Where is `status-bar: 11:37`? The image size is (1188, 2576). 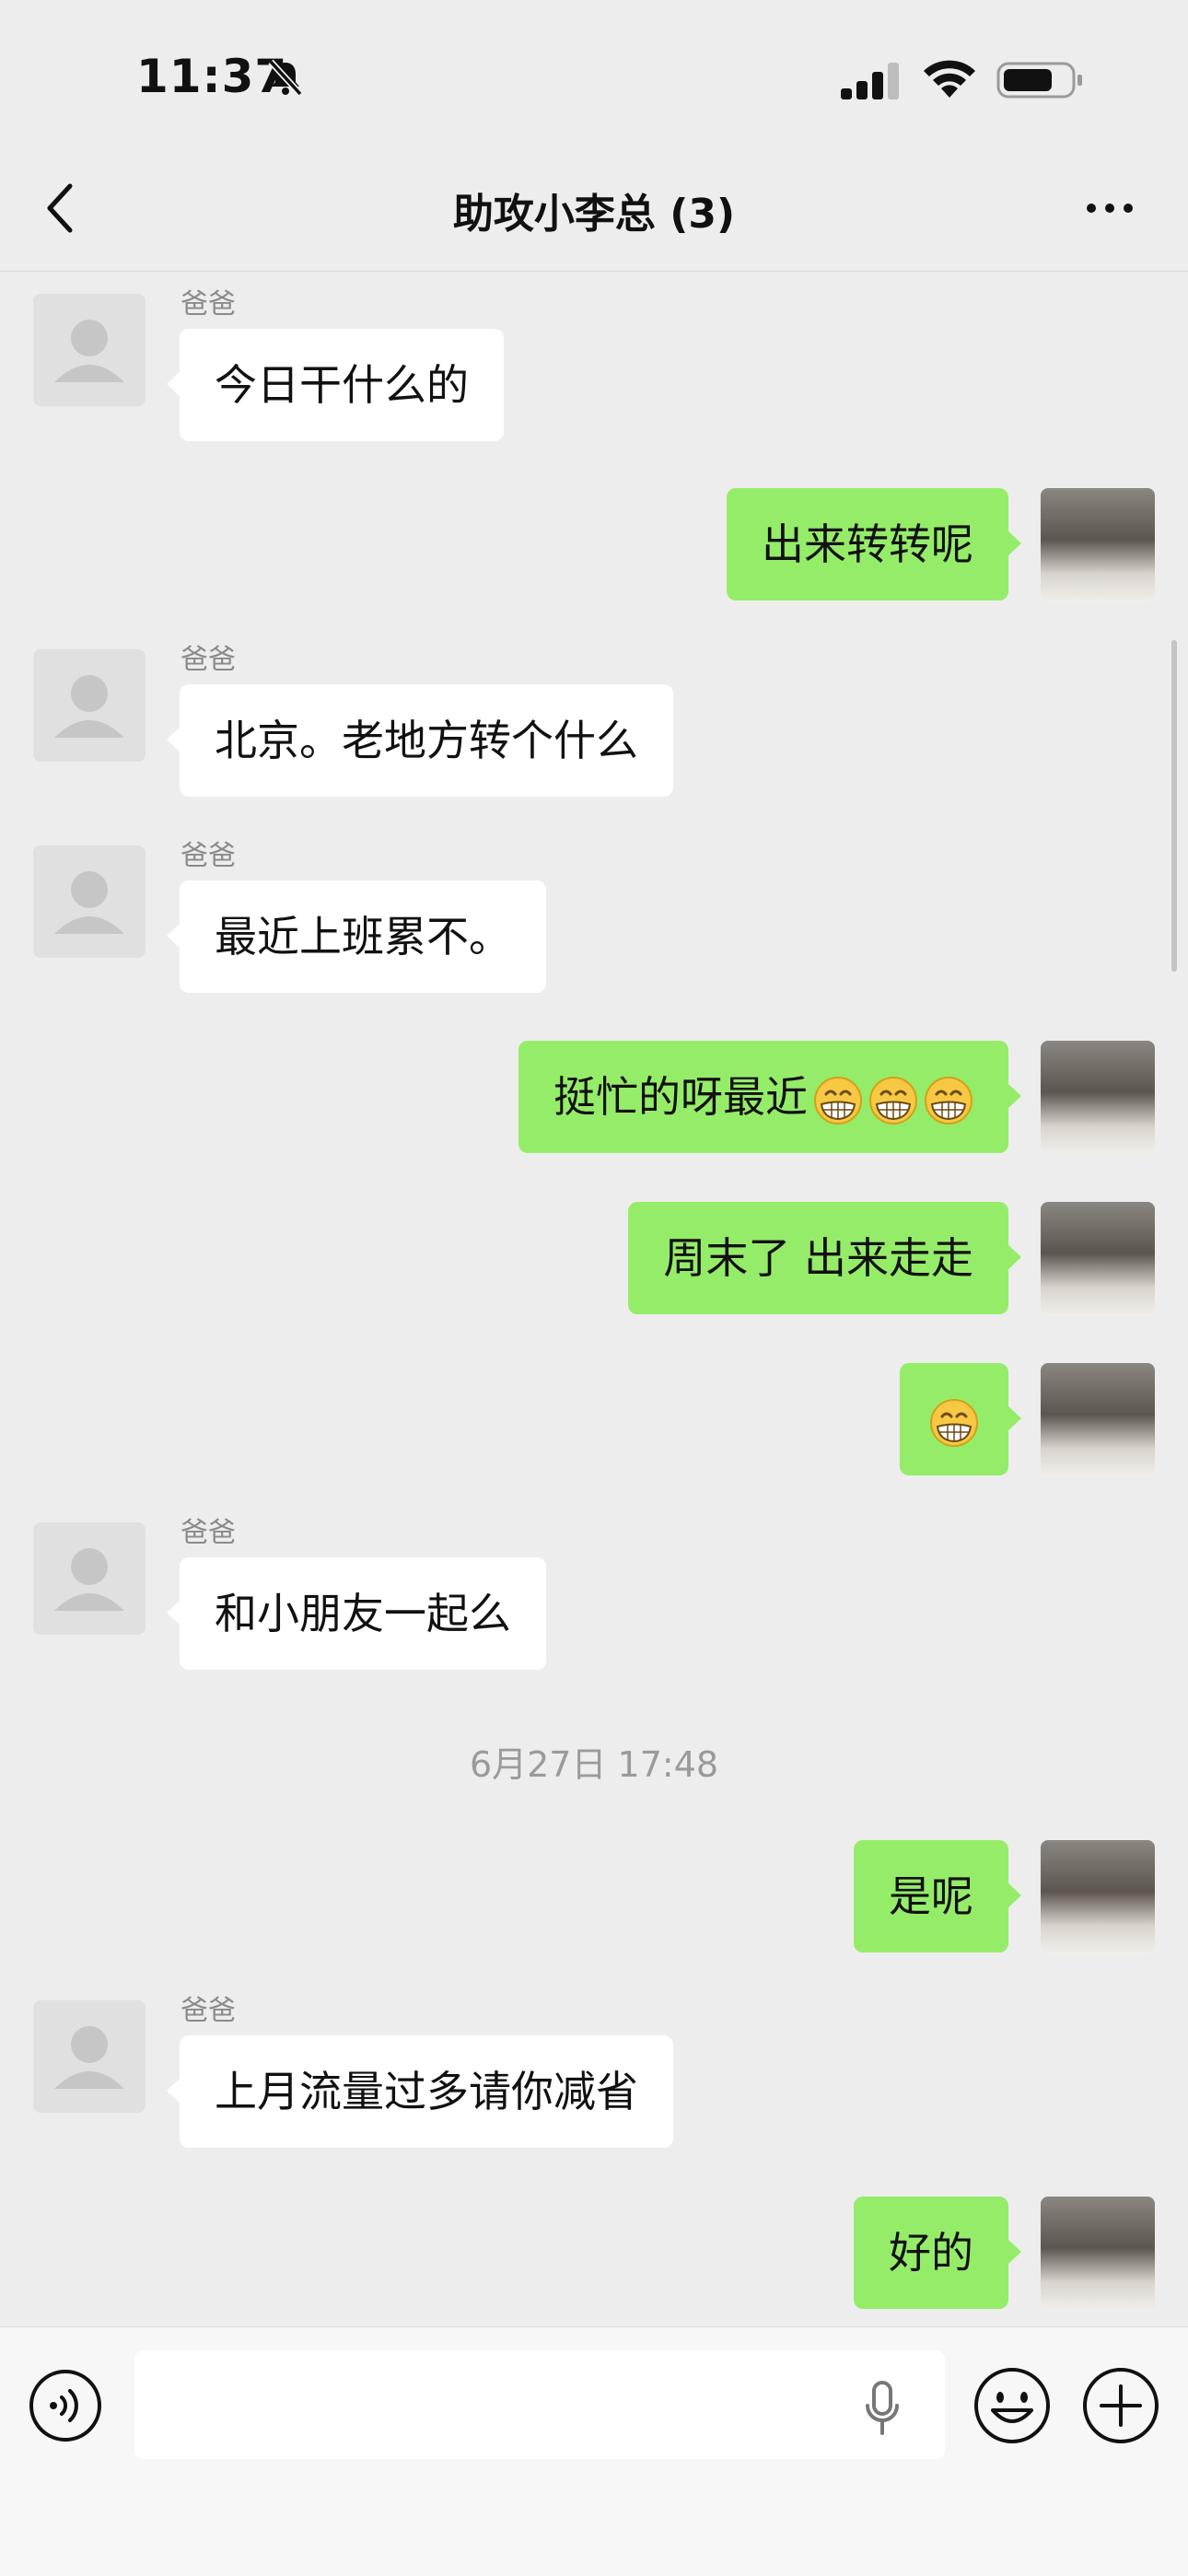
status-bar: 11:37 is located at coordinates (594, 73).